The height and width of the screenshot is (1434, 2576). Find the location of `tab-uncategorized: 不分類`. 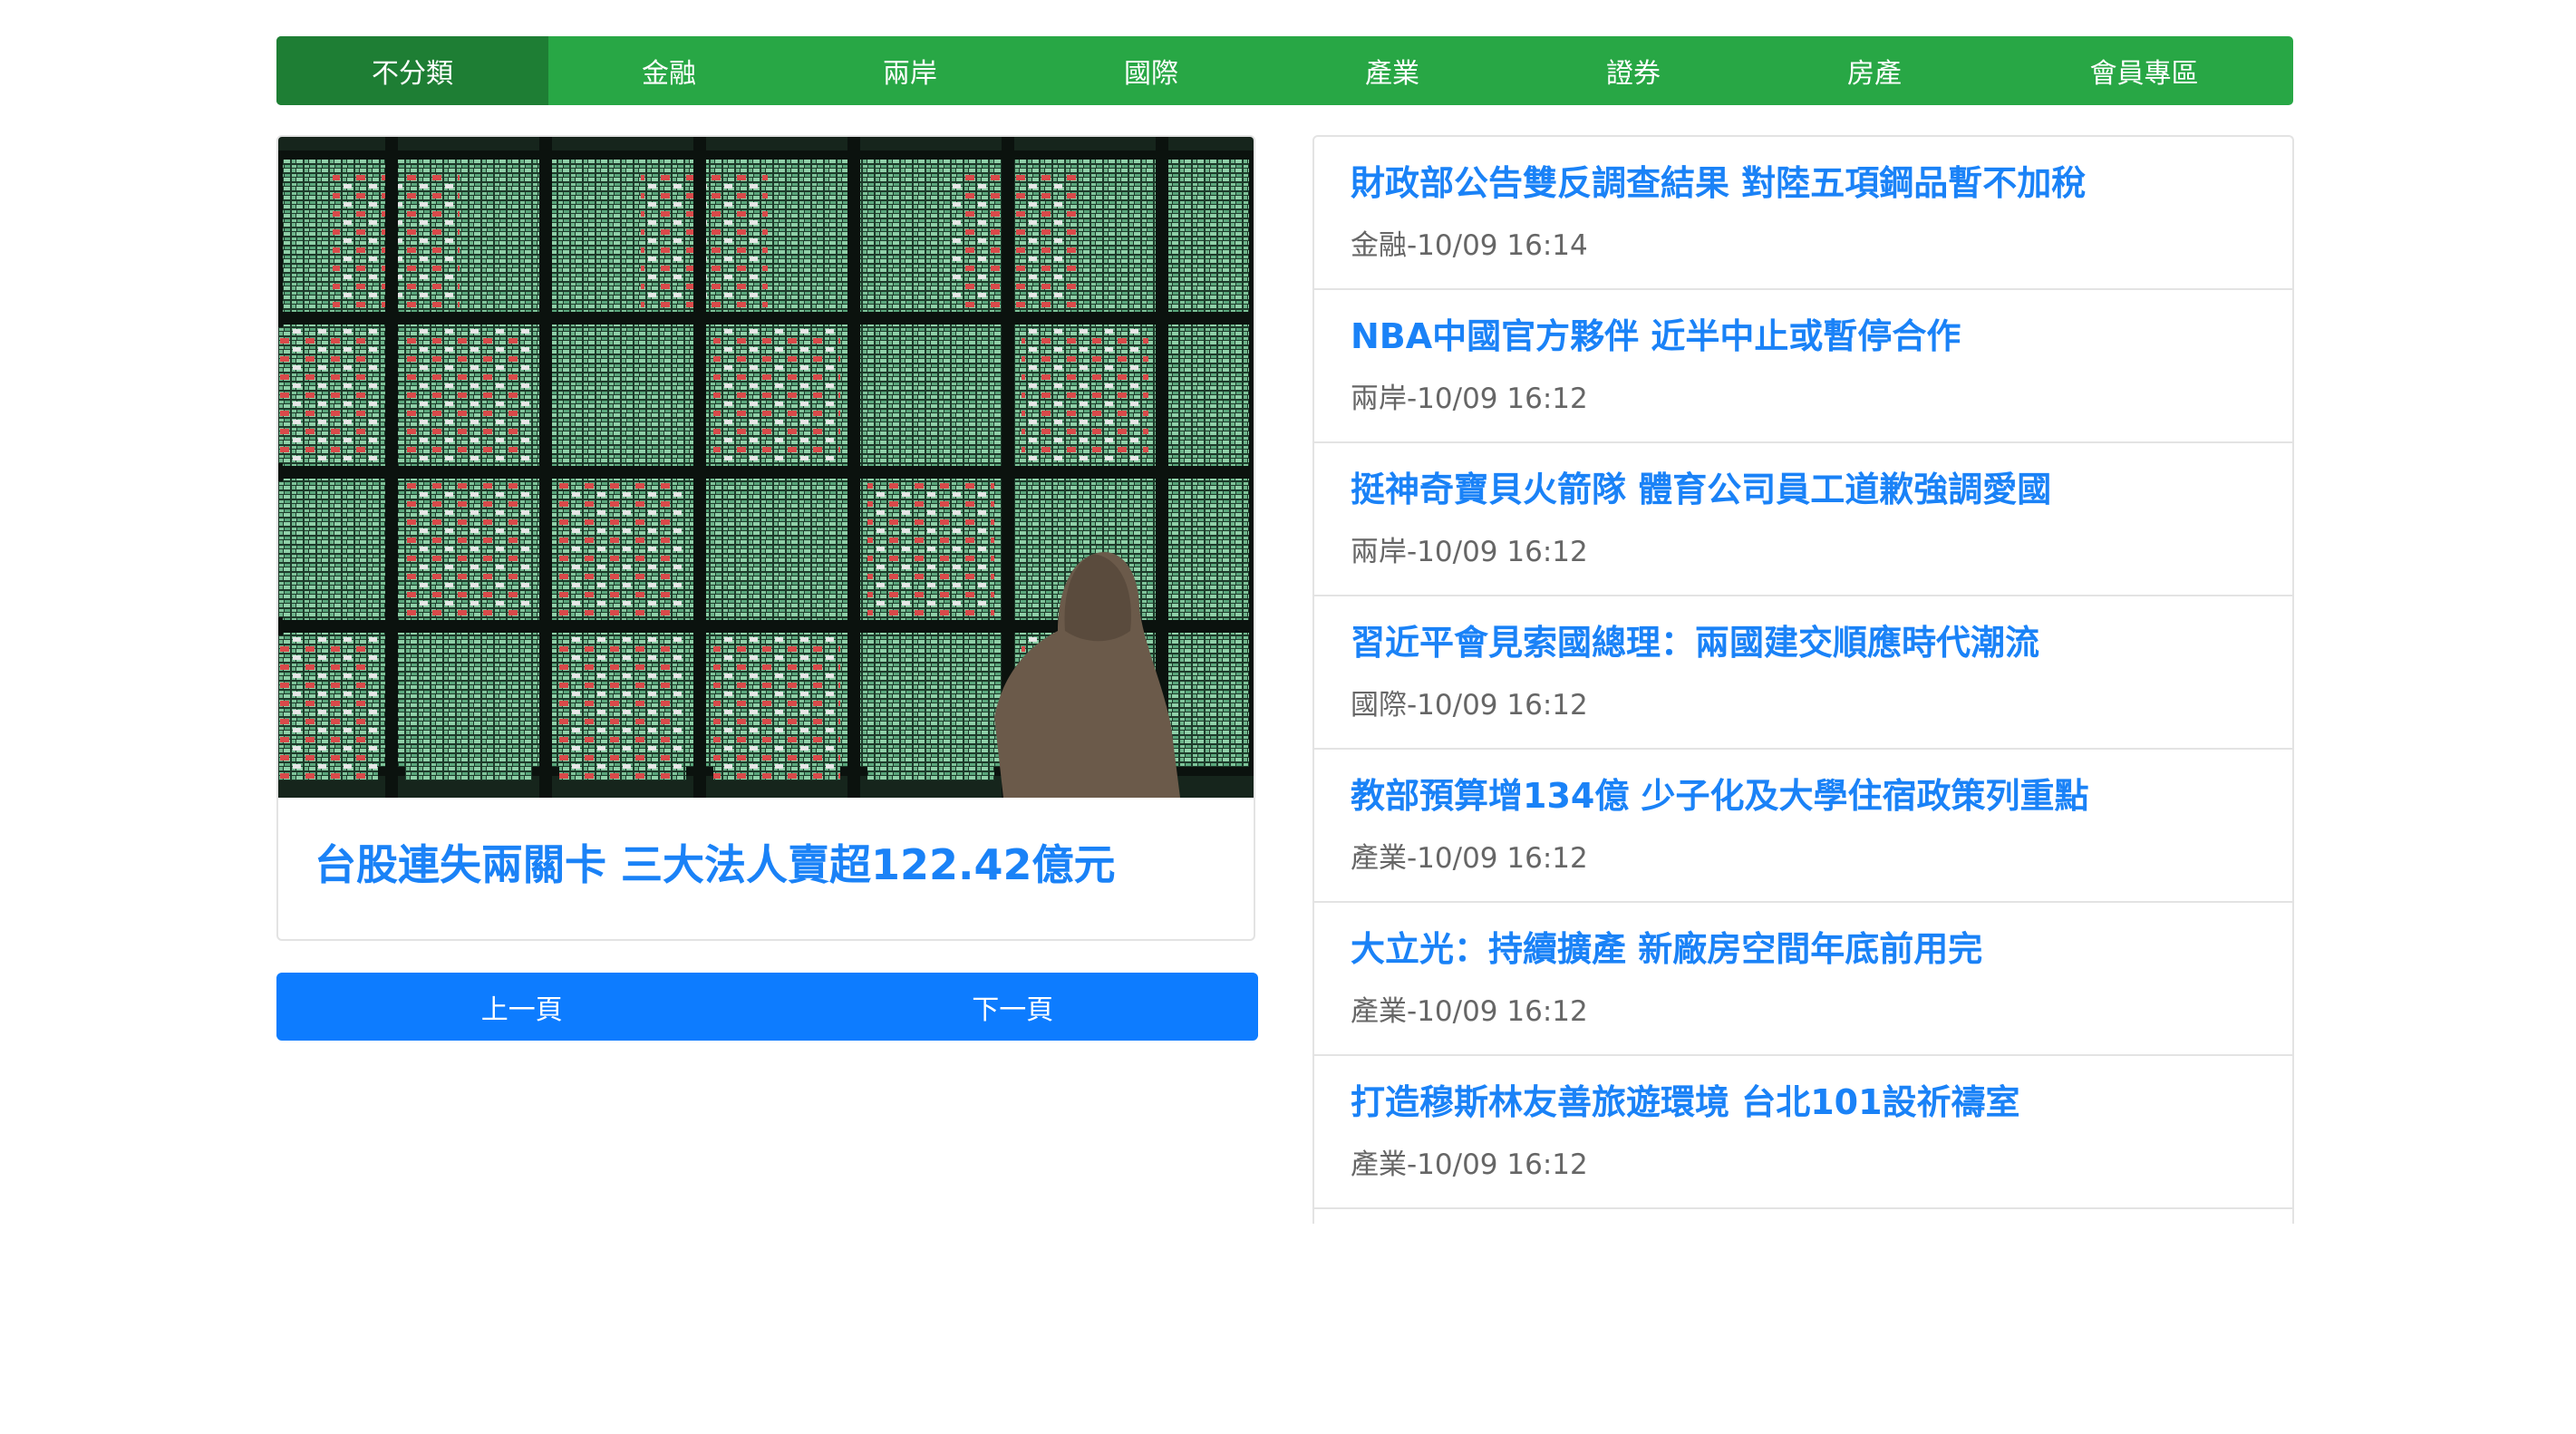

tab-uncategorized: 不分類 is located at coordinates (412, 70).